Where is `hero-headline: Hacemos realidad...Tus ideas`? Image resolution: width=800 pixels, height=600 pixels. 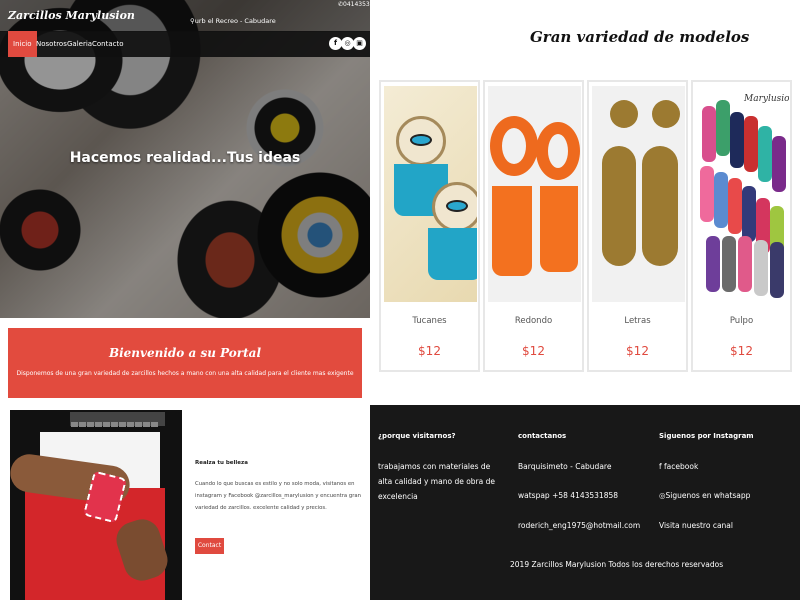
hero-headline: Hacemos realidad...Tus ideas is located at coordinates (185, 158).